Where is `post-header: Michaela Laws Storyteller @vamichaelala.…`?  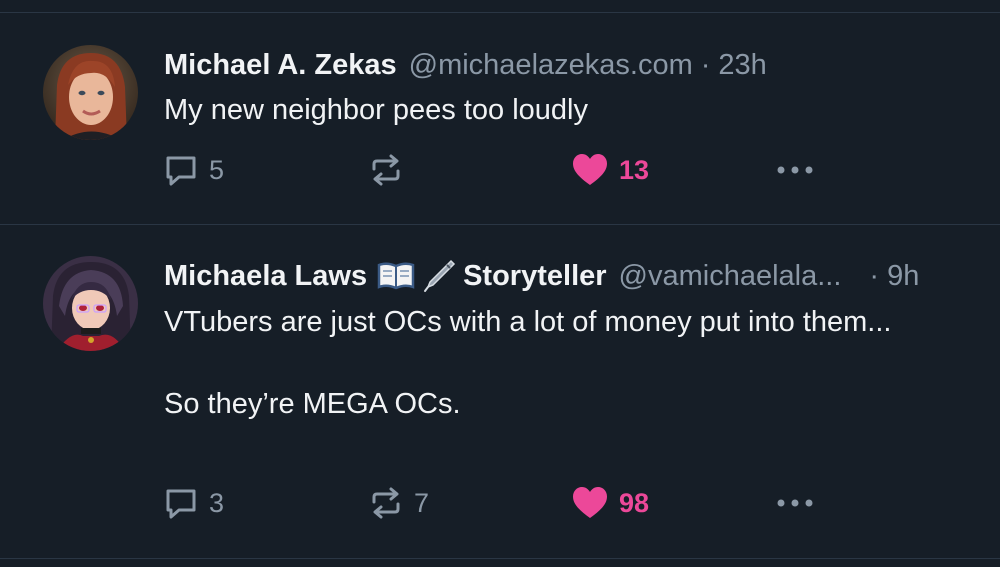
post-header: Michaela Laws Storyteller @vamichaelala.… is located at coordinates (567, 276).